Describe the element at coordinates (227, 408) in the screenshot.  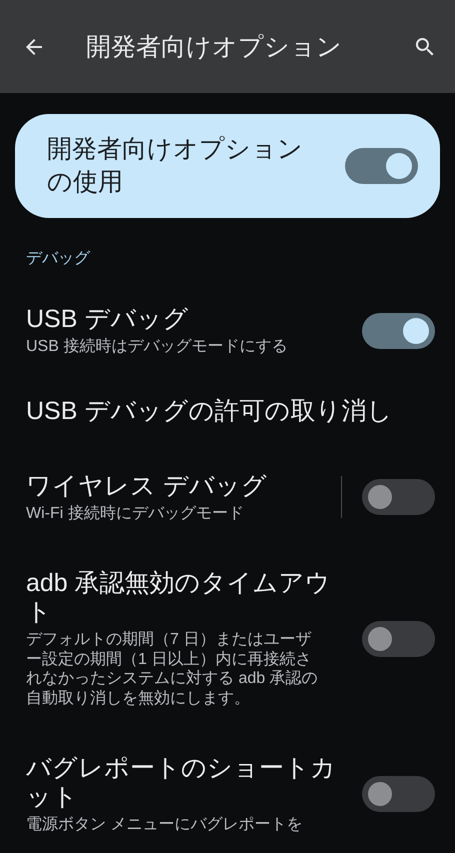
I see `settings-item: USB デバッグの許可の取り消し` at that location.